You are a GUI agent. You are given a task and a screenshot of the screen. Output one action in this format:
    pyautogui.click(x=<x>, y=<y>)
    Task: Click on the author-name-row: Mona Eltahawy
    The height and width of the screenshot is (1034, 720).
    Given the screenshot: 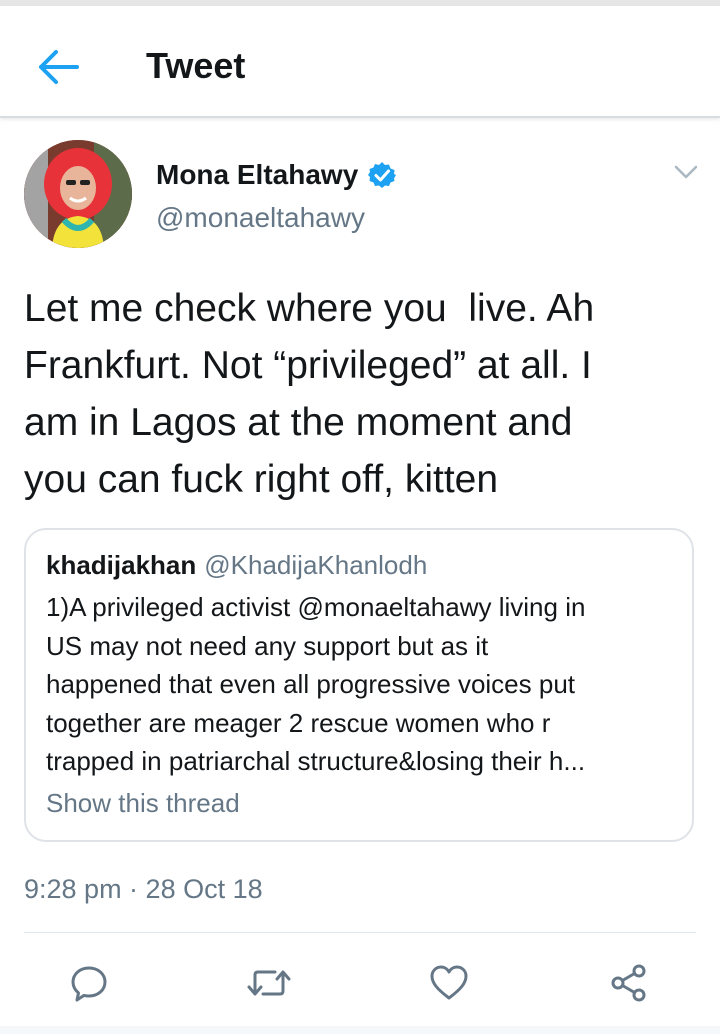 What is the action you would take?
    pyautogui.click(x=276, y=175)
    